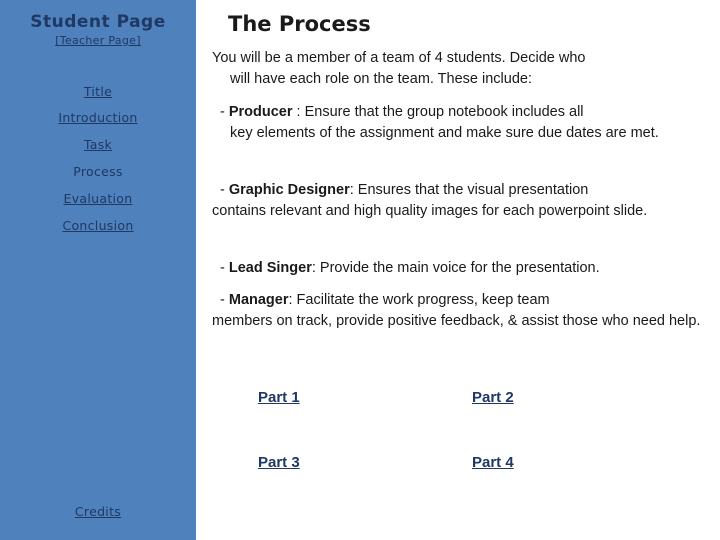 The width and height of the screenshot is (720, 540). I want to click on sidebar-item-label-process: Process, so click(98, 171).